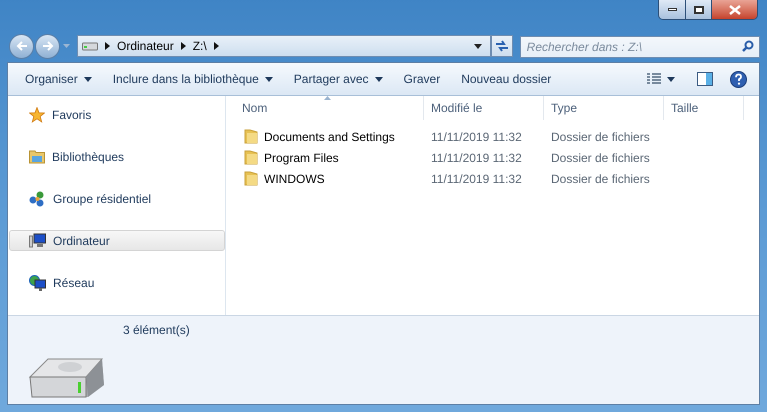 This screenshot has width=767, height=412. I want to click on forward-button, so click(47, 46).